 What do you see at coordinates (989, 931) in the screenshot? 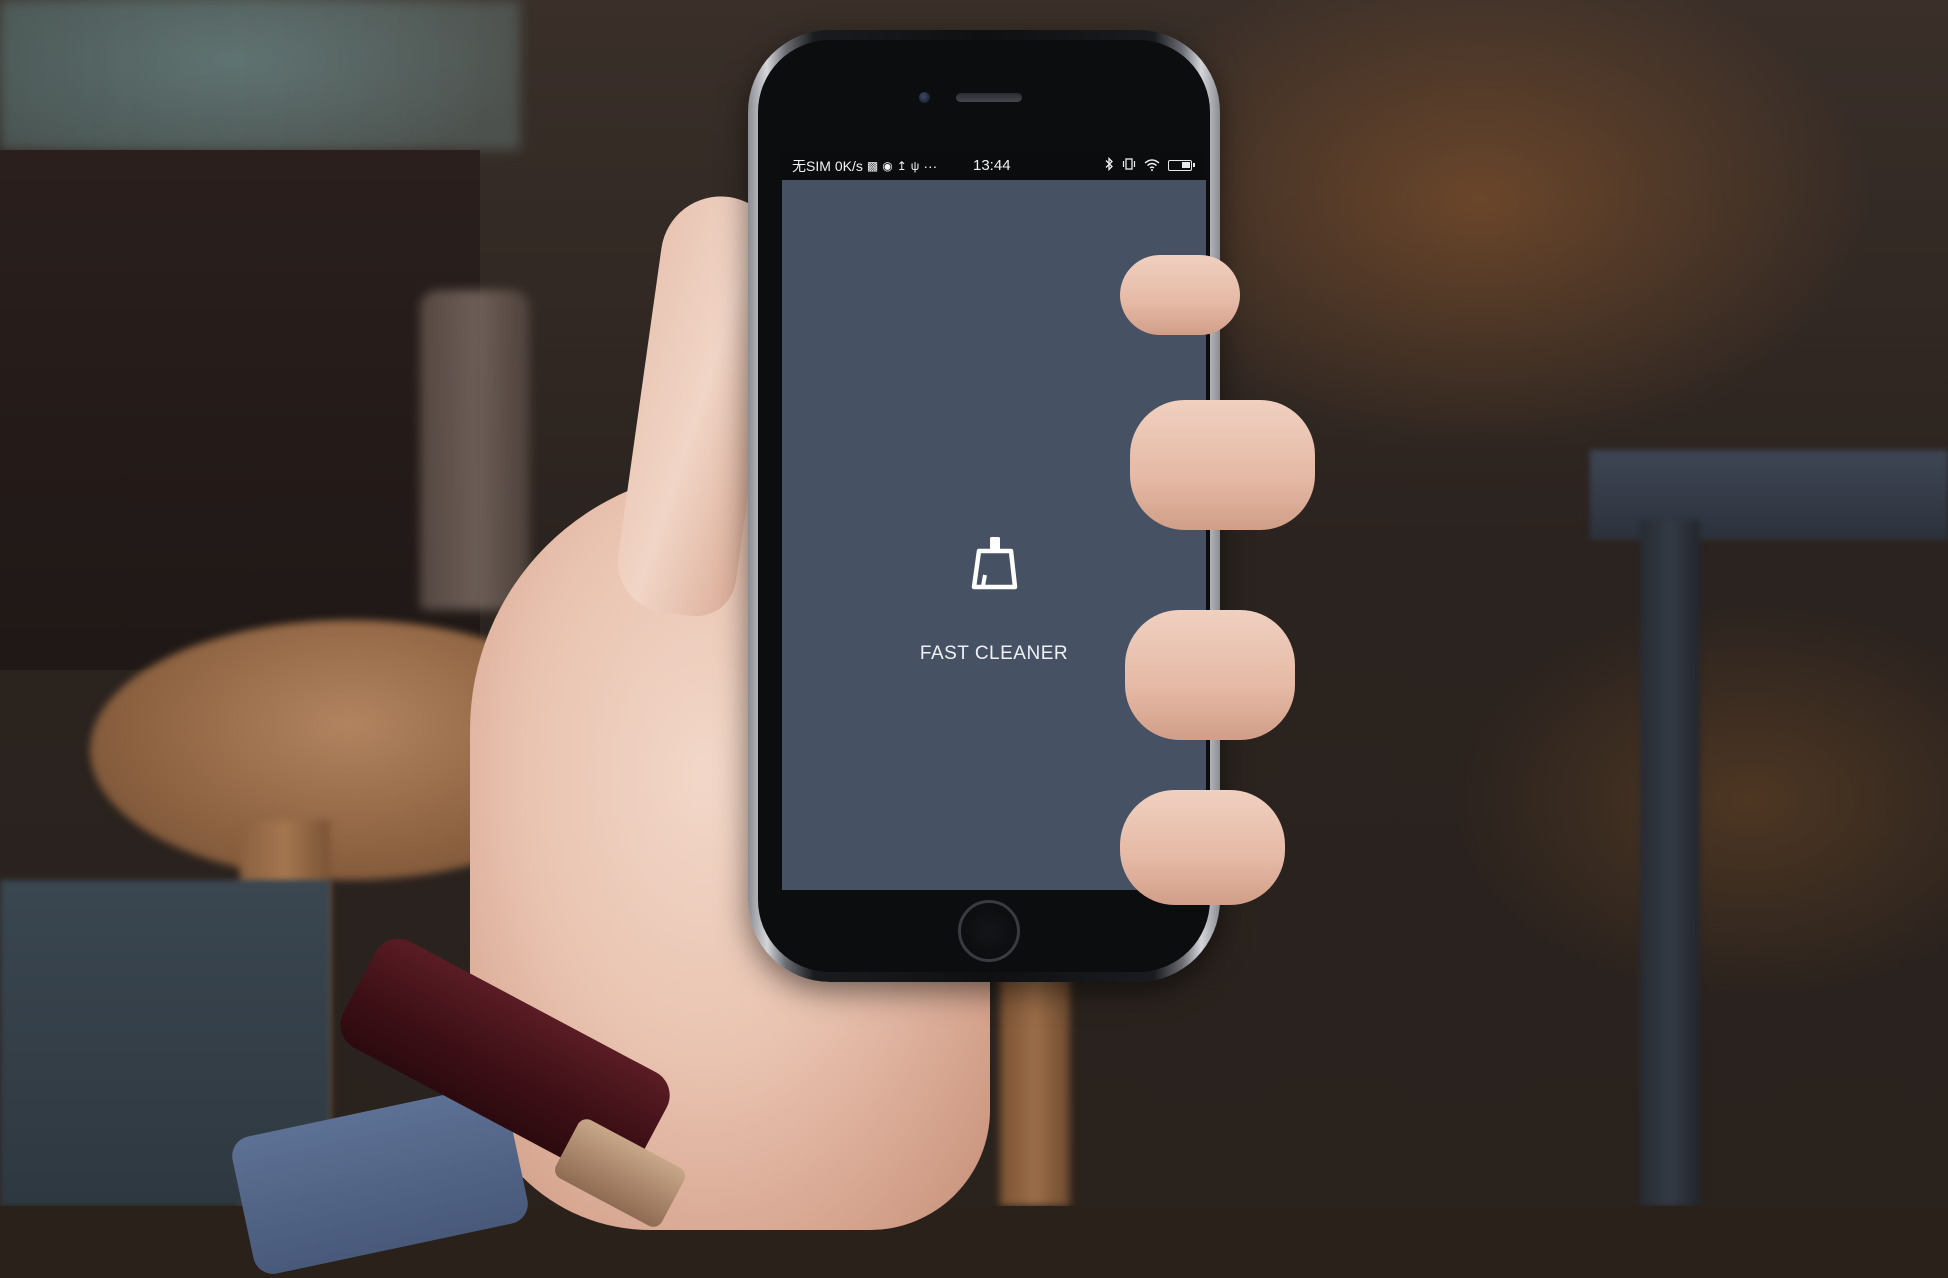
I see `home-button` at bounding box center [989, 931].